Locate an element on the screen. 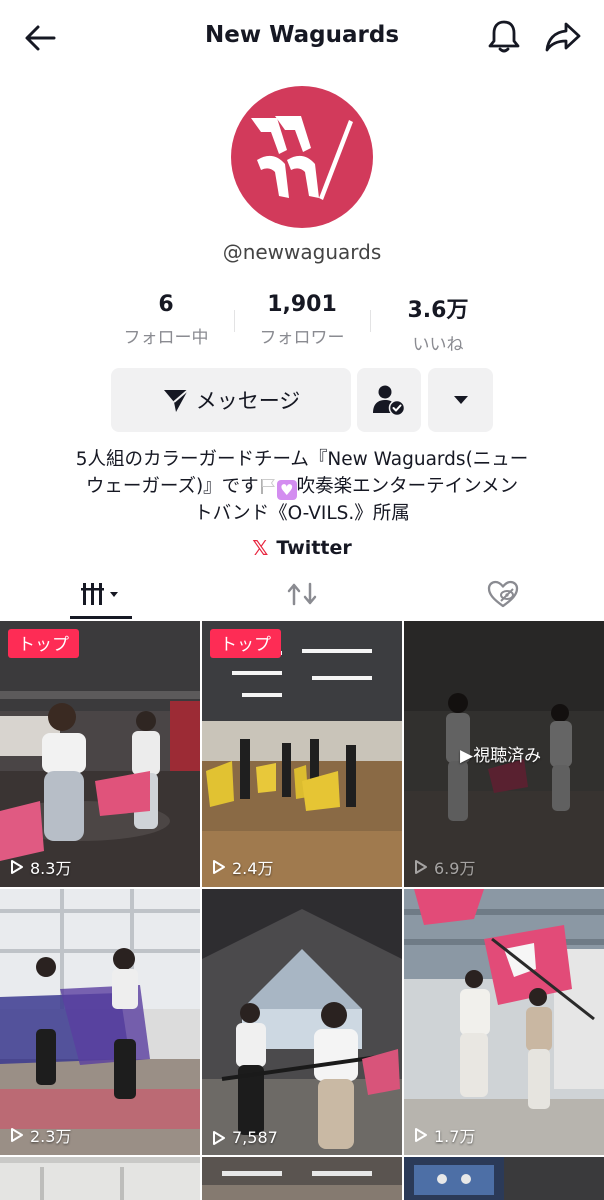 Image resolution: width=604 pixels, height=1200 pixels. share-arrow-icon is located at coordinates (563, 37).